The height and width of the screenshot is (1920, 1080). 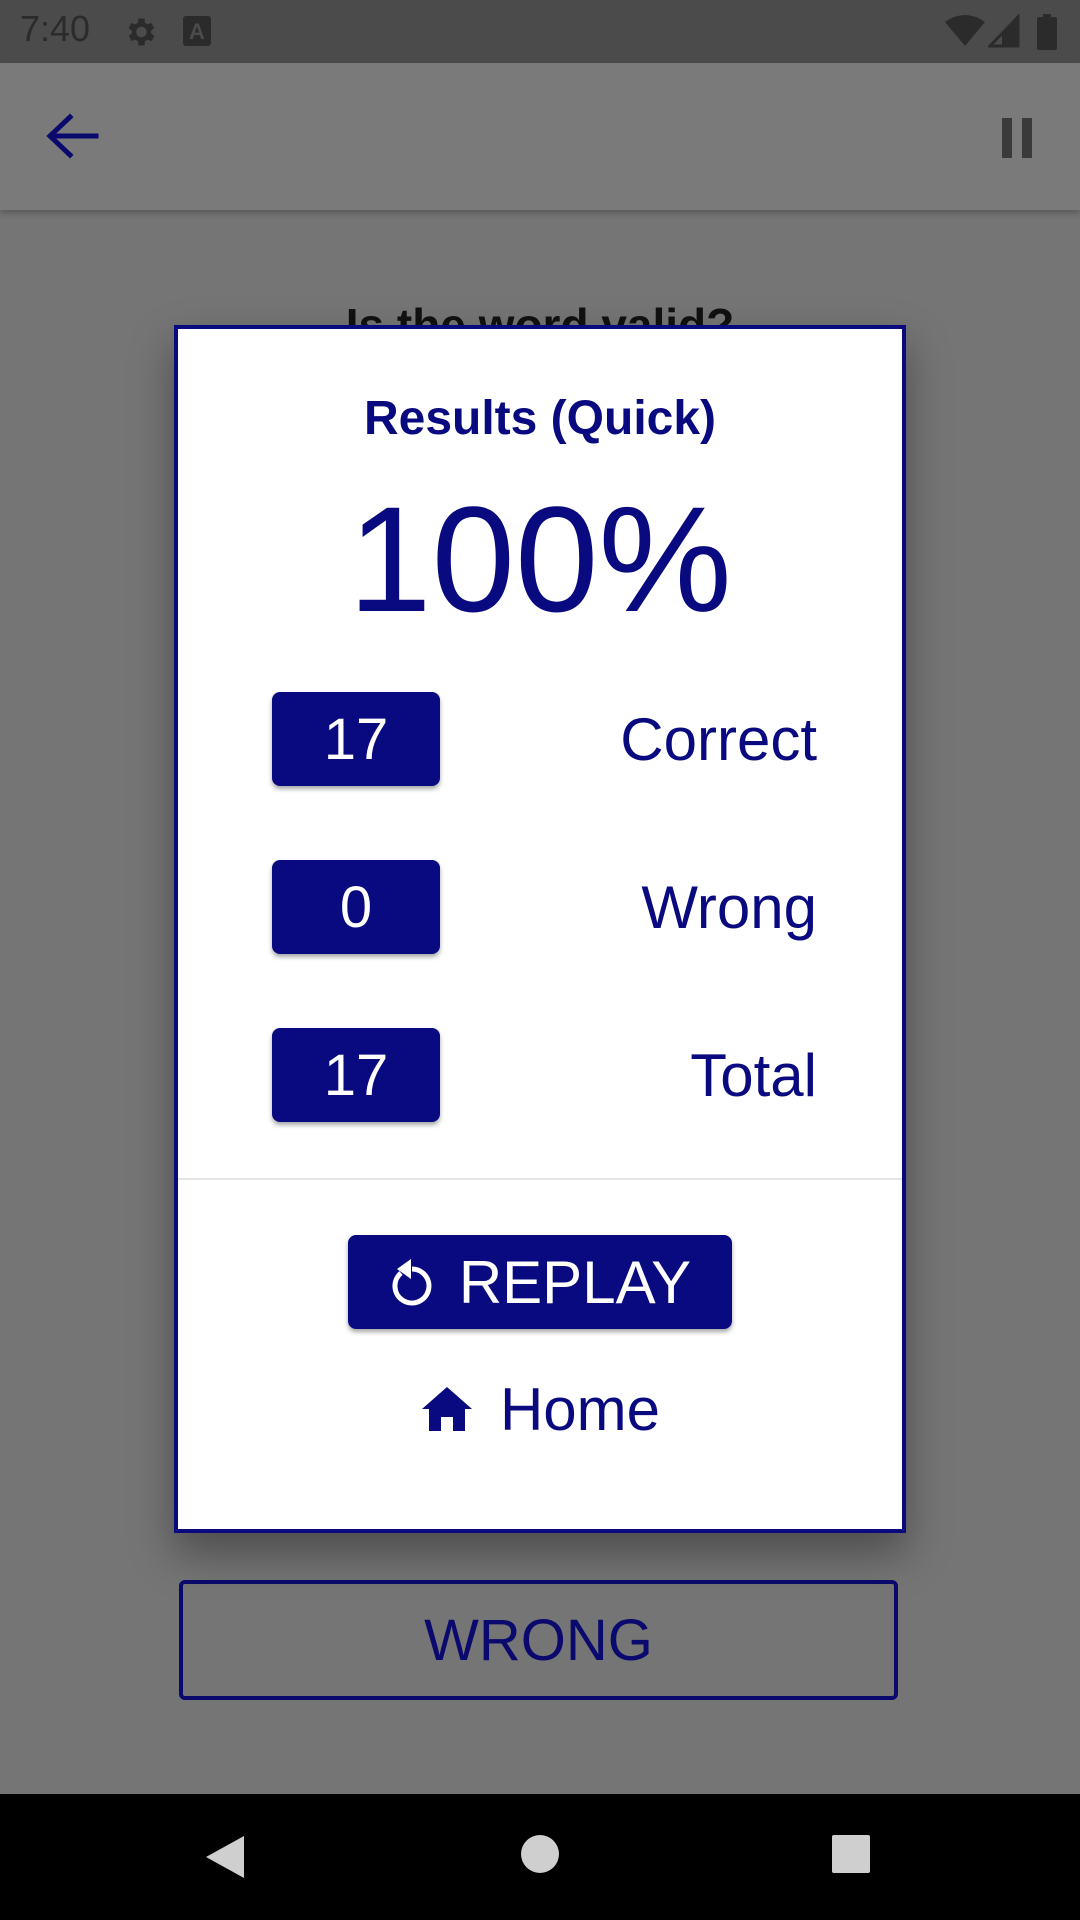 I want to click on stat-row-correct: 17 Correct, so click(x=544, y=739).